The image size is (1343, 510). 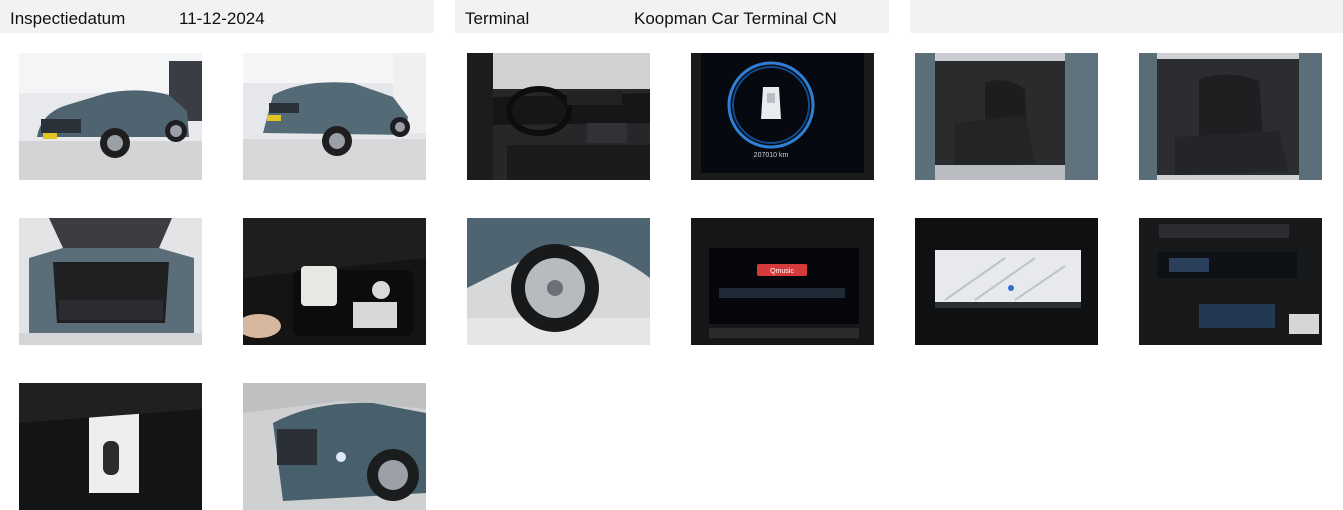 I want to click on photo-repair-kit, so click(x=334, y=281).